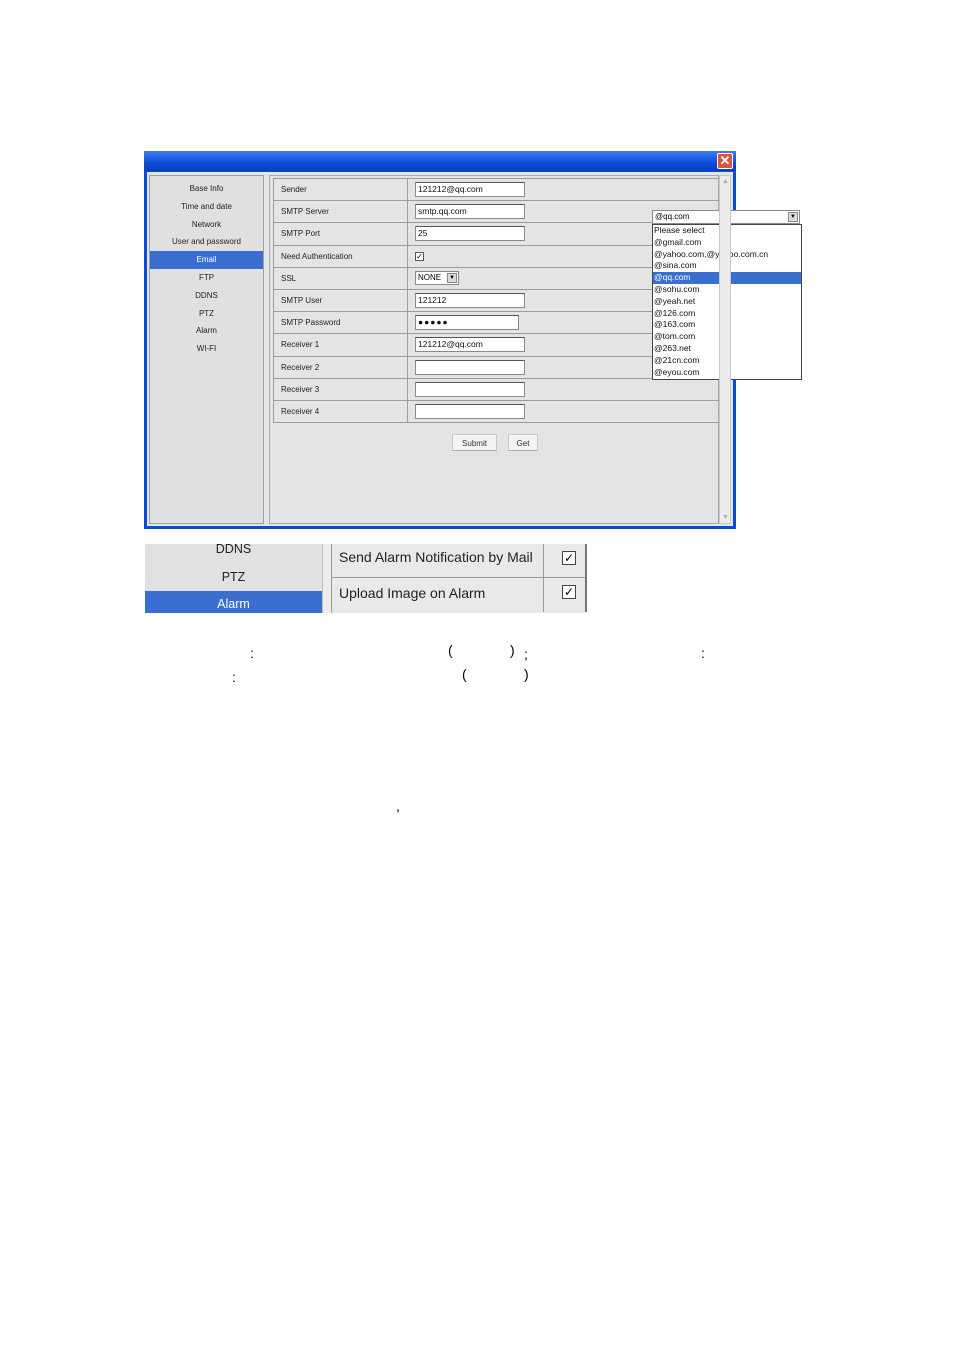 This screenshot has height=1350, width=954. I want to click on sidebar-item-base-info: Base Info, so click(206, 189).